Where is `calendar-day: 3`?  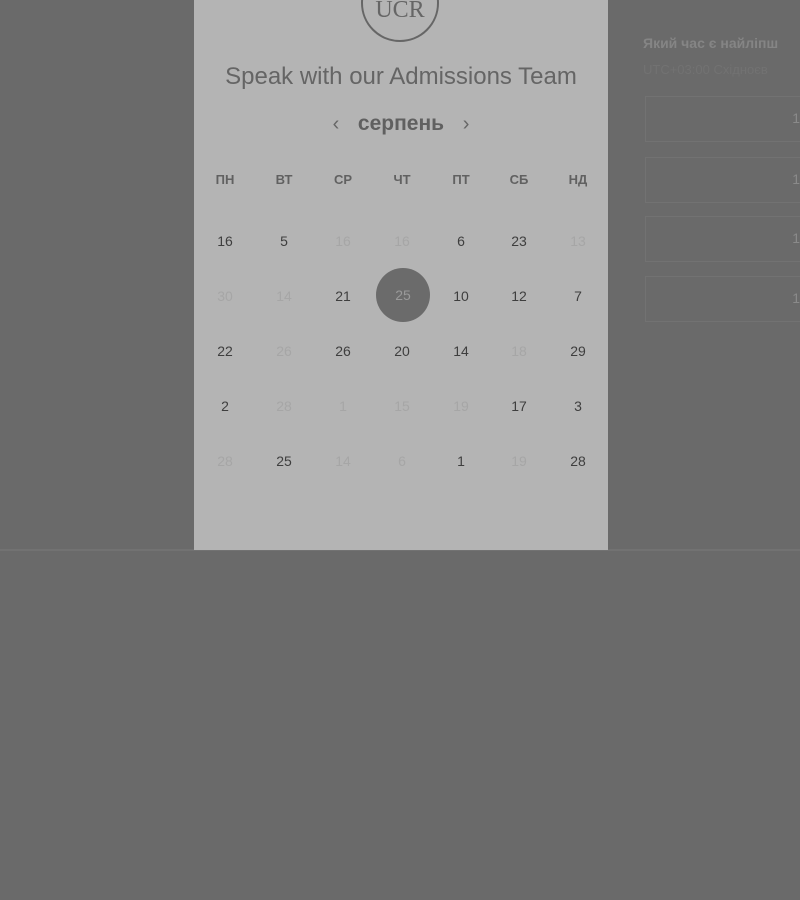
calendar-day: 3 is located at coordinates (578, 406).